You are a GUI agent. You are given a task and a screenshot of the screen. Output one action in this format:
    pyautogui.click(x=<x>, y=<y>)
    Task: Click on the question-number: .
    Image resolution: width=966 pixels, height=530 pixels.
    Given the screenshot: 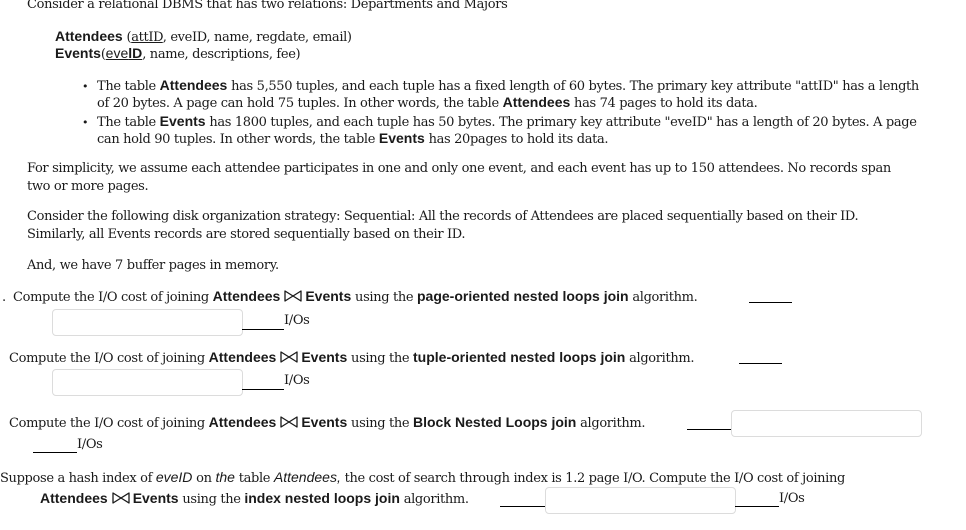 What is the action you would take?
    pyautogui.click(x=4, y=297)
    